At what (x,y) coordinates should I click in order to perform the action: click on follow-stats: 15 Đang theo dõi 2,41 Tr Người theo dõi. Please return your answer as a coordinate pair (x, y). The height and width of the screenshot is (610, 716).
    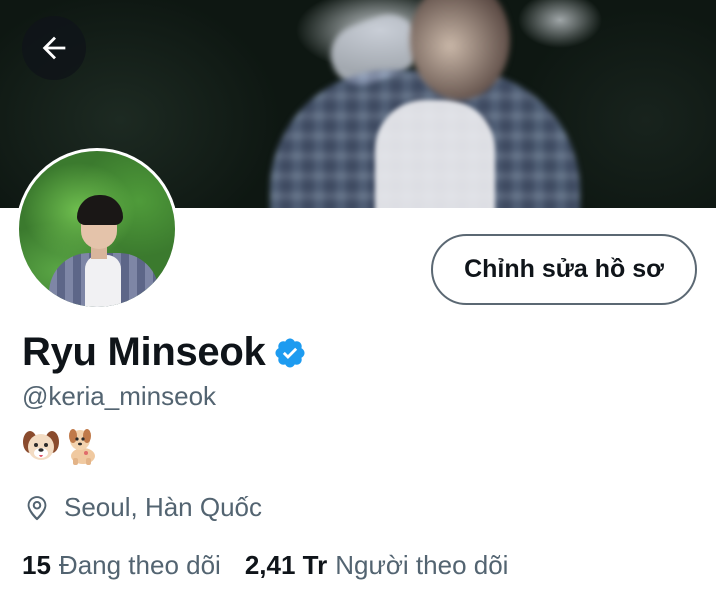
    Looking at the image, I should click on (265, 565).